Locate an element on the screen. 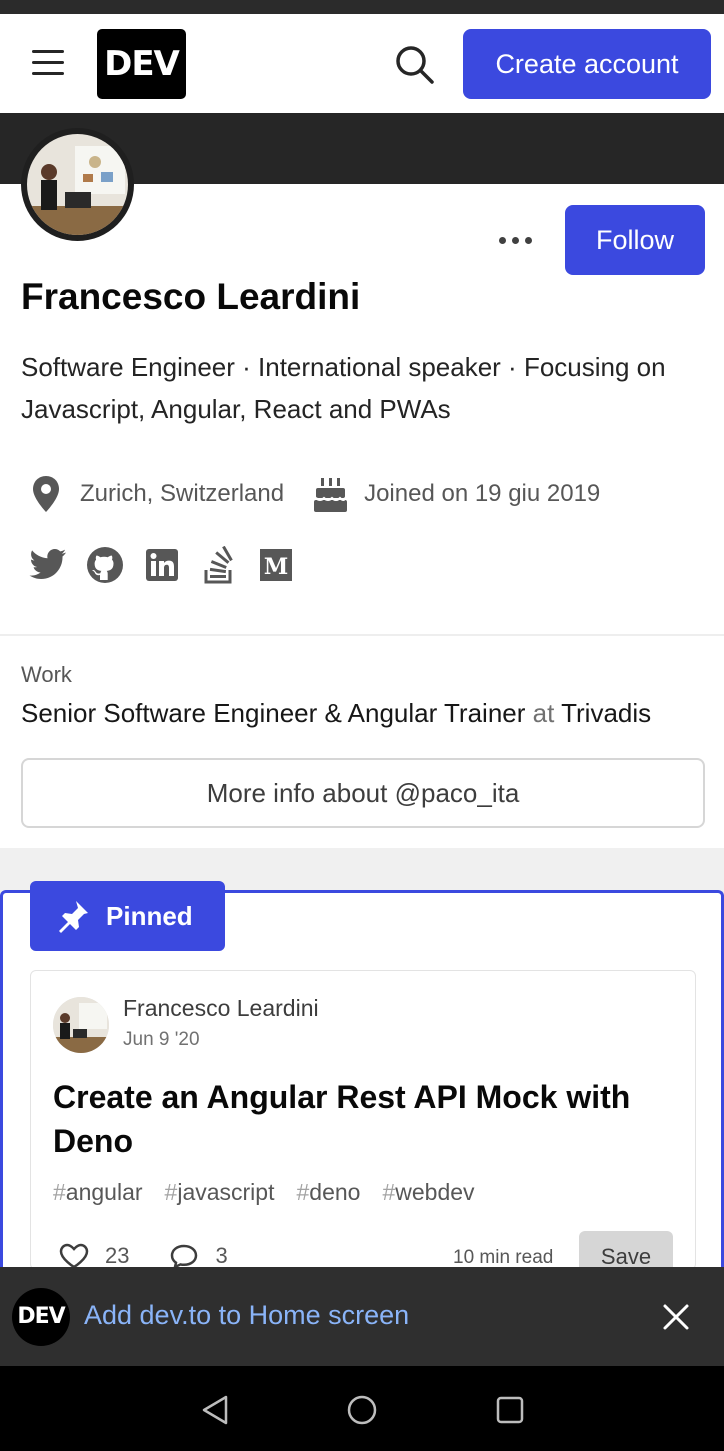 The height and width of the screenshot is (1451, 724). github-icon is located at coordinates (105, 565).